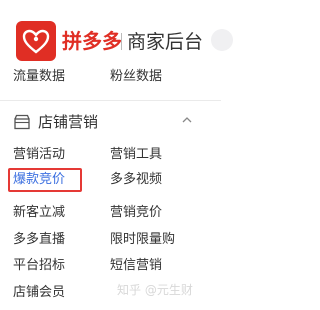  What do you see at coordinates (121, 41) in the screenshot?
I see `brand-divider` at bounding box center [121, 41].